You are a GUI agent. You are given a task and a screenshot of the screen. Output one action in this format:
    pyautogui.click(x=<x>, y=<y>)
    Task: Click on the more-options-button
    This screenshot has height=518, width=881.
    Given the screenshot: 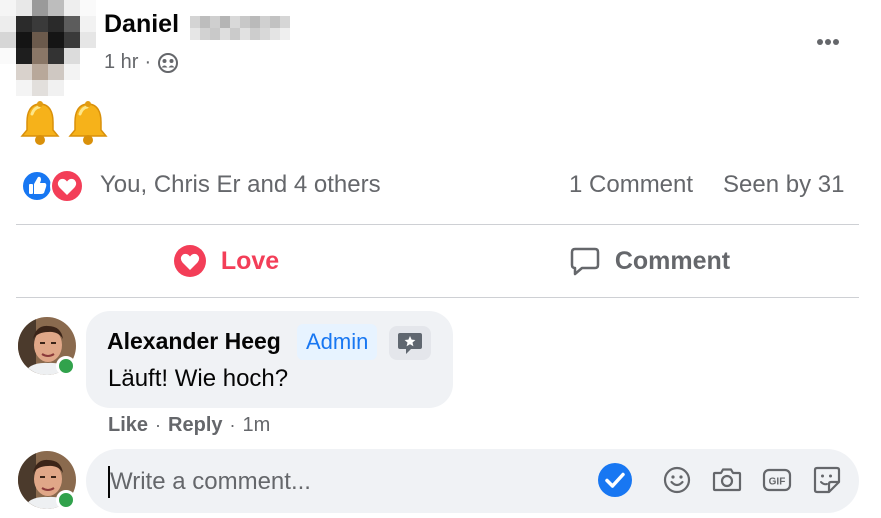 What is the action you would take?
    pyautogui.click(x=828, y=42)
    